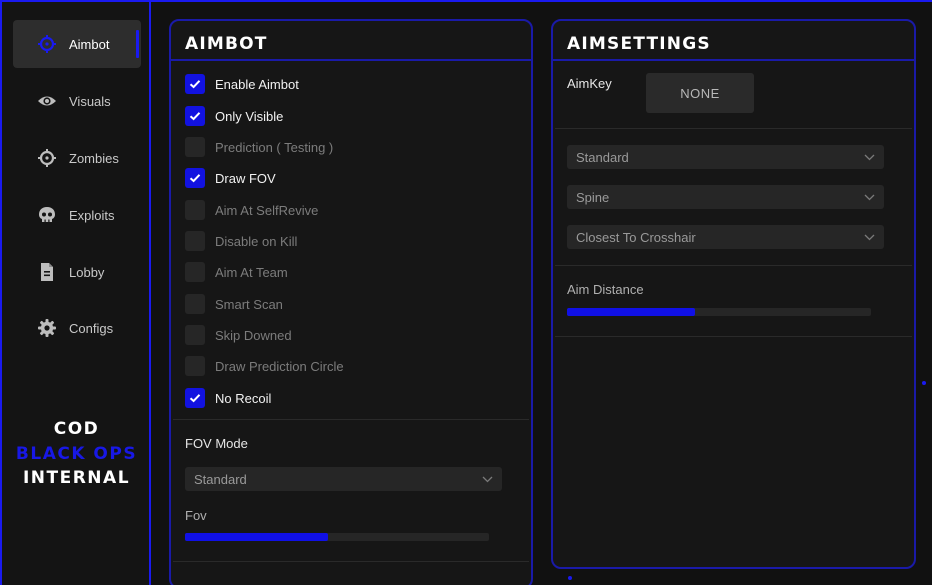  What do you see at coordinates (249, 116) in the screenshot?
I see `option-label: Only Visible` at bounding box center [249, 116].